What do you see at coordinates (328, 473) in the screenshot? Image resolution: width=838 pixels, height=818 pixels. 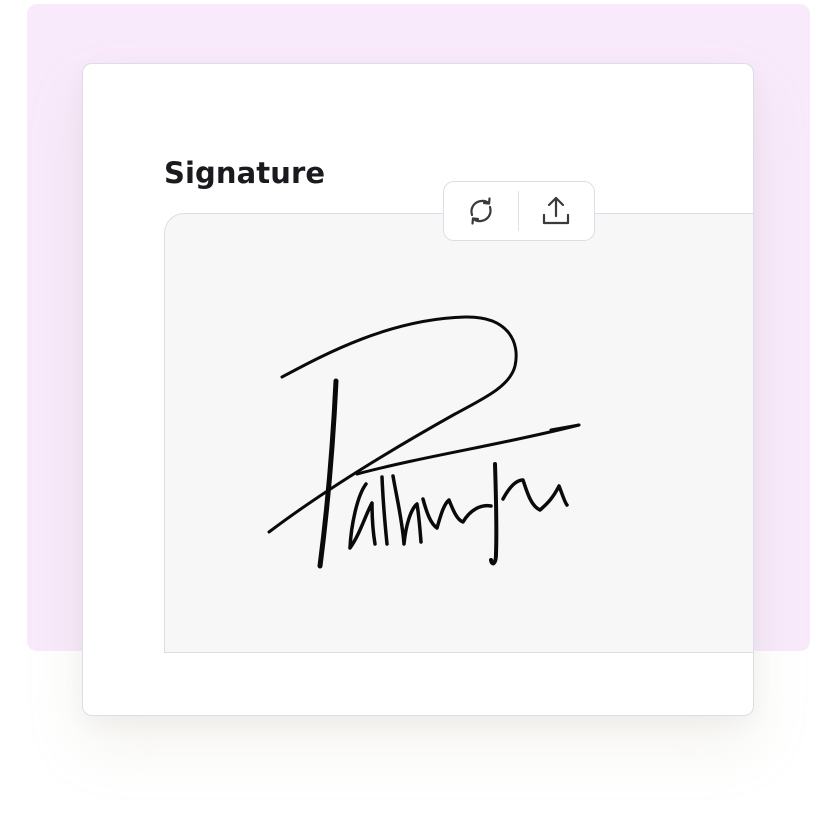 I see `signature-stroke-p-stem` at bounding box center [328, 473].